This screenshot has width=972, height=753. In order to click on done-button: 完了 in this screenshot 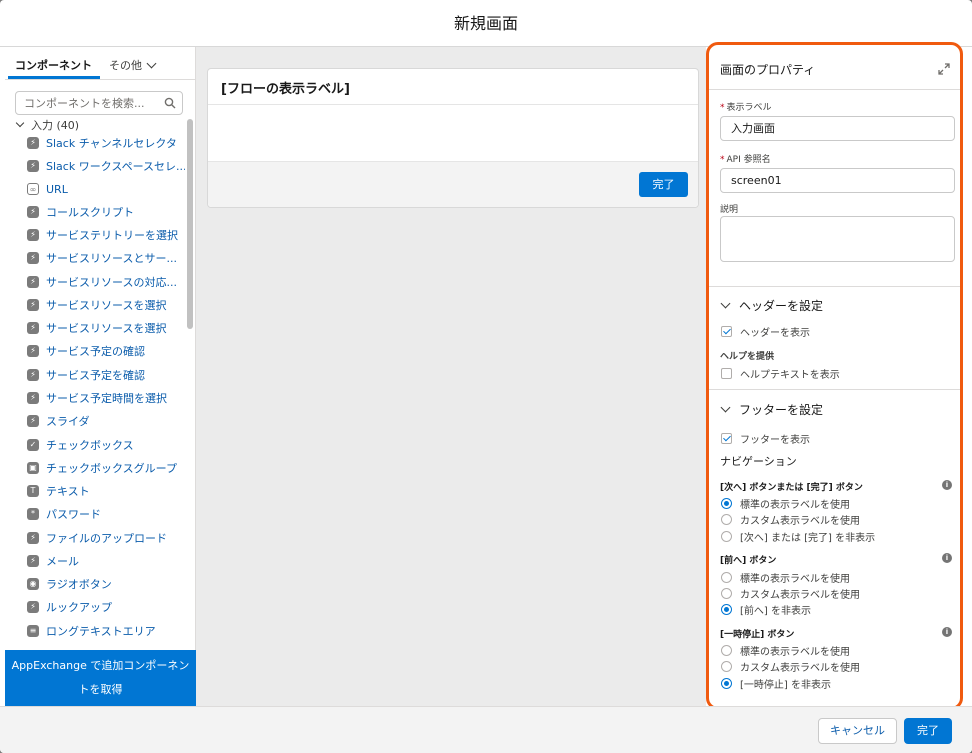, I will do `click(928, 731)`.